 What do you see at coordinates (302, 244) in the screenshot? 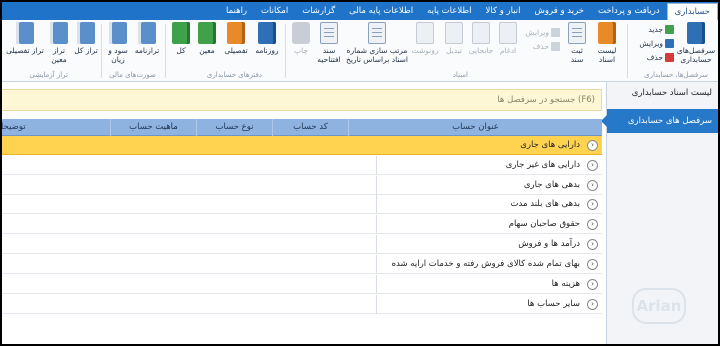
I see `table-row: ‹ درآمد ها و فروش` at bounding box center [302, 244].